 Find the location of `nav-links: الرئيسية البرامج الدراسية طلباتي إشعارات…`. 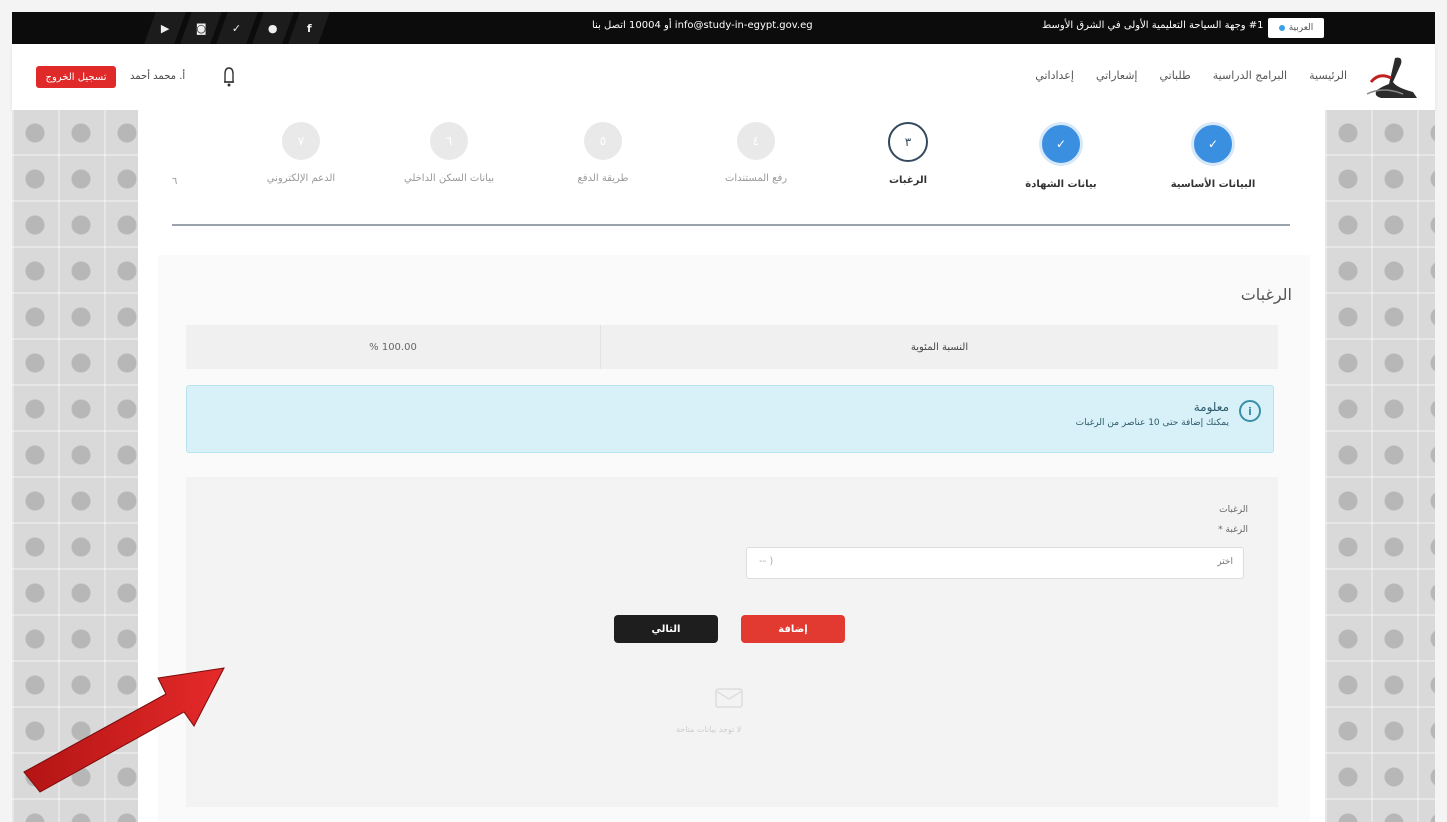

nav-links: الرئيسية البرامج الدراسية طلباتي إشعارات… is located at coordinates (1191, 75).